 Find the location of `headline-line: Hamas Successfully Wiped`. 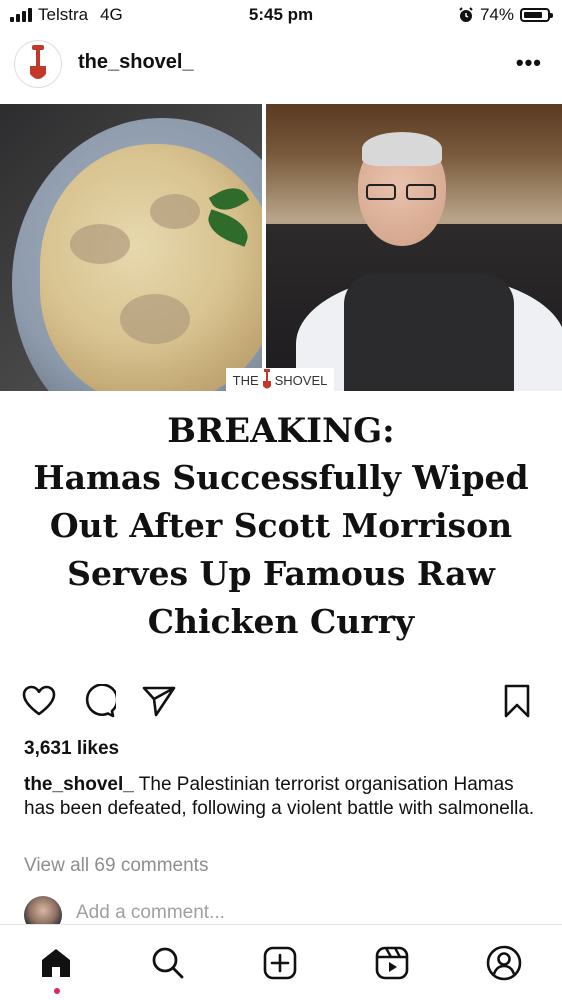

headline-line: Hamas Successfully Wiped is located at coordinates (281, 477).